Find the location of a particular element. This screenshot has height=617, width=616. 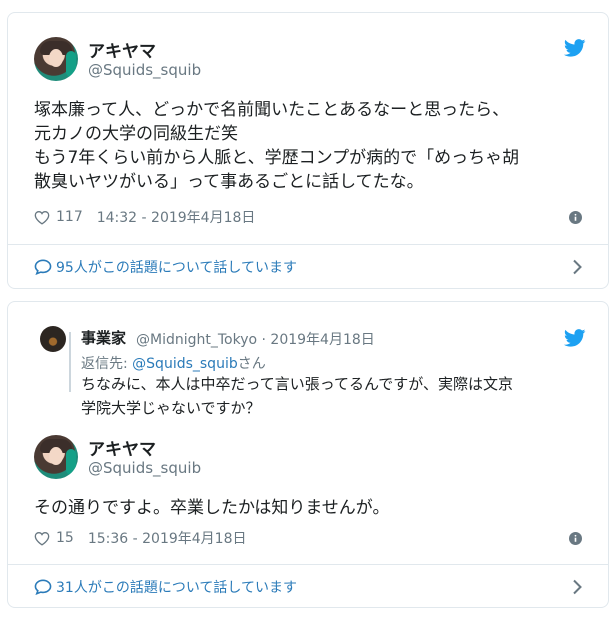

conversation-link: 95人がこの話題について話しています is located at coordinates (308, 267).